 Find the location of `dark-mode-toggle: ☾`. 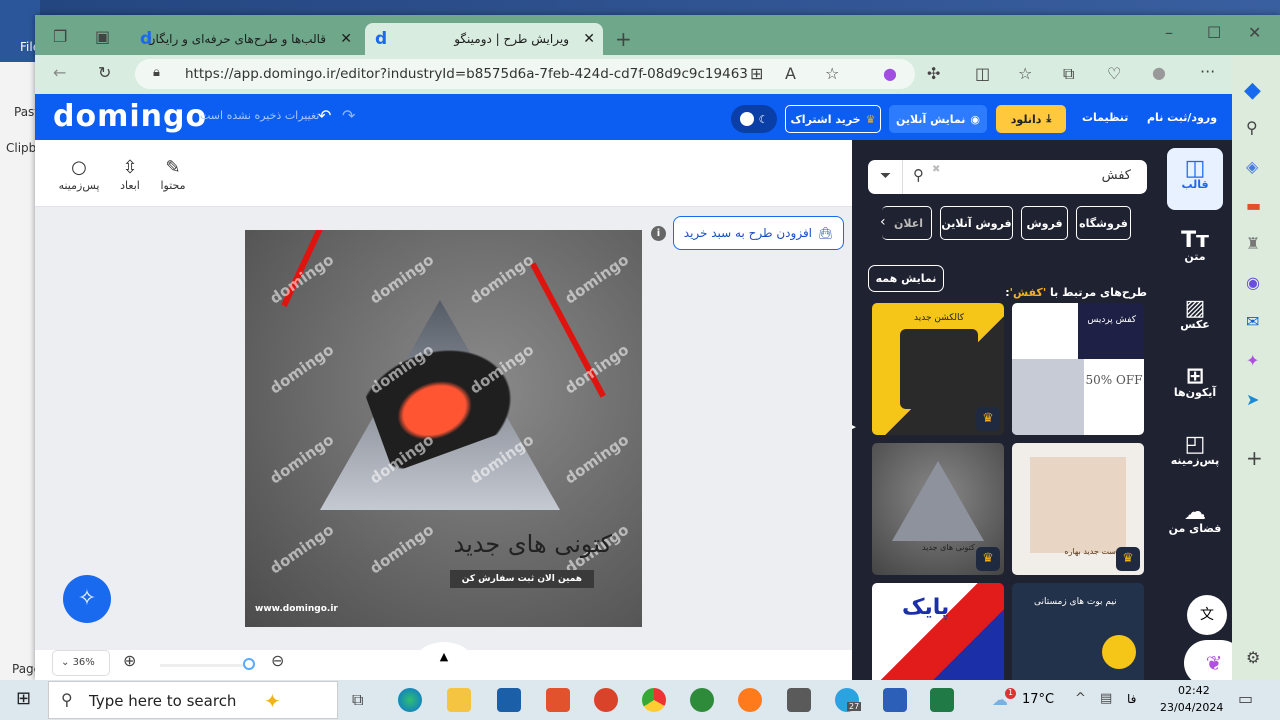

dark-mode-toggle: ☾ is located at coordinates (754, 119).